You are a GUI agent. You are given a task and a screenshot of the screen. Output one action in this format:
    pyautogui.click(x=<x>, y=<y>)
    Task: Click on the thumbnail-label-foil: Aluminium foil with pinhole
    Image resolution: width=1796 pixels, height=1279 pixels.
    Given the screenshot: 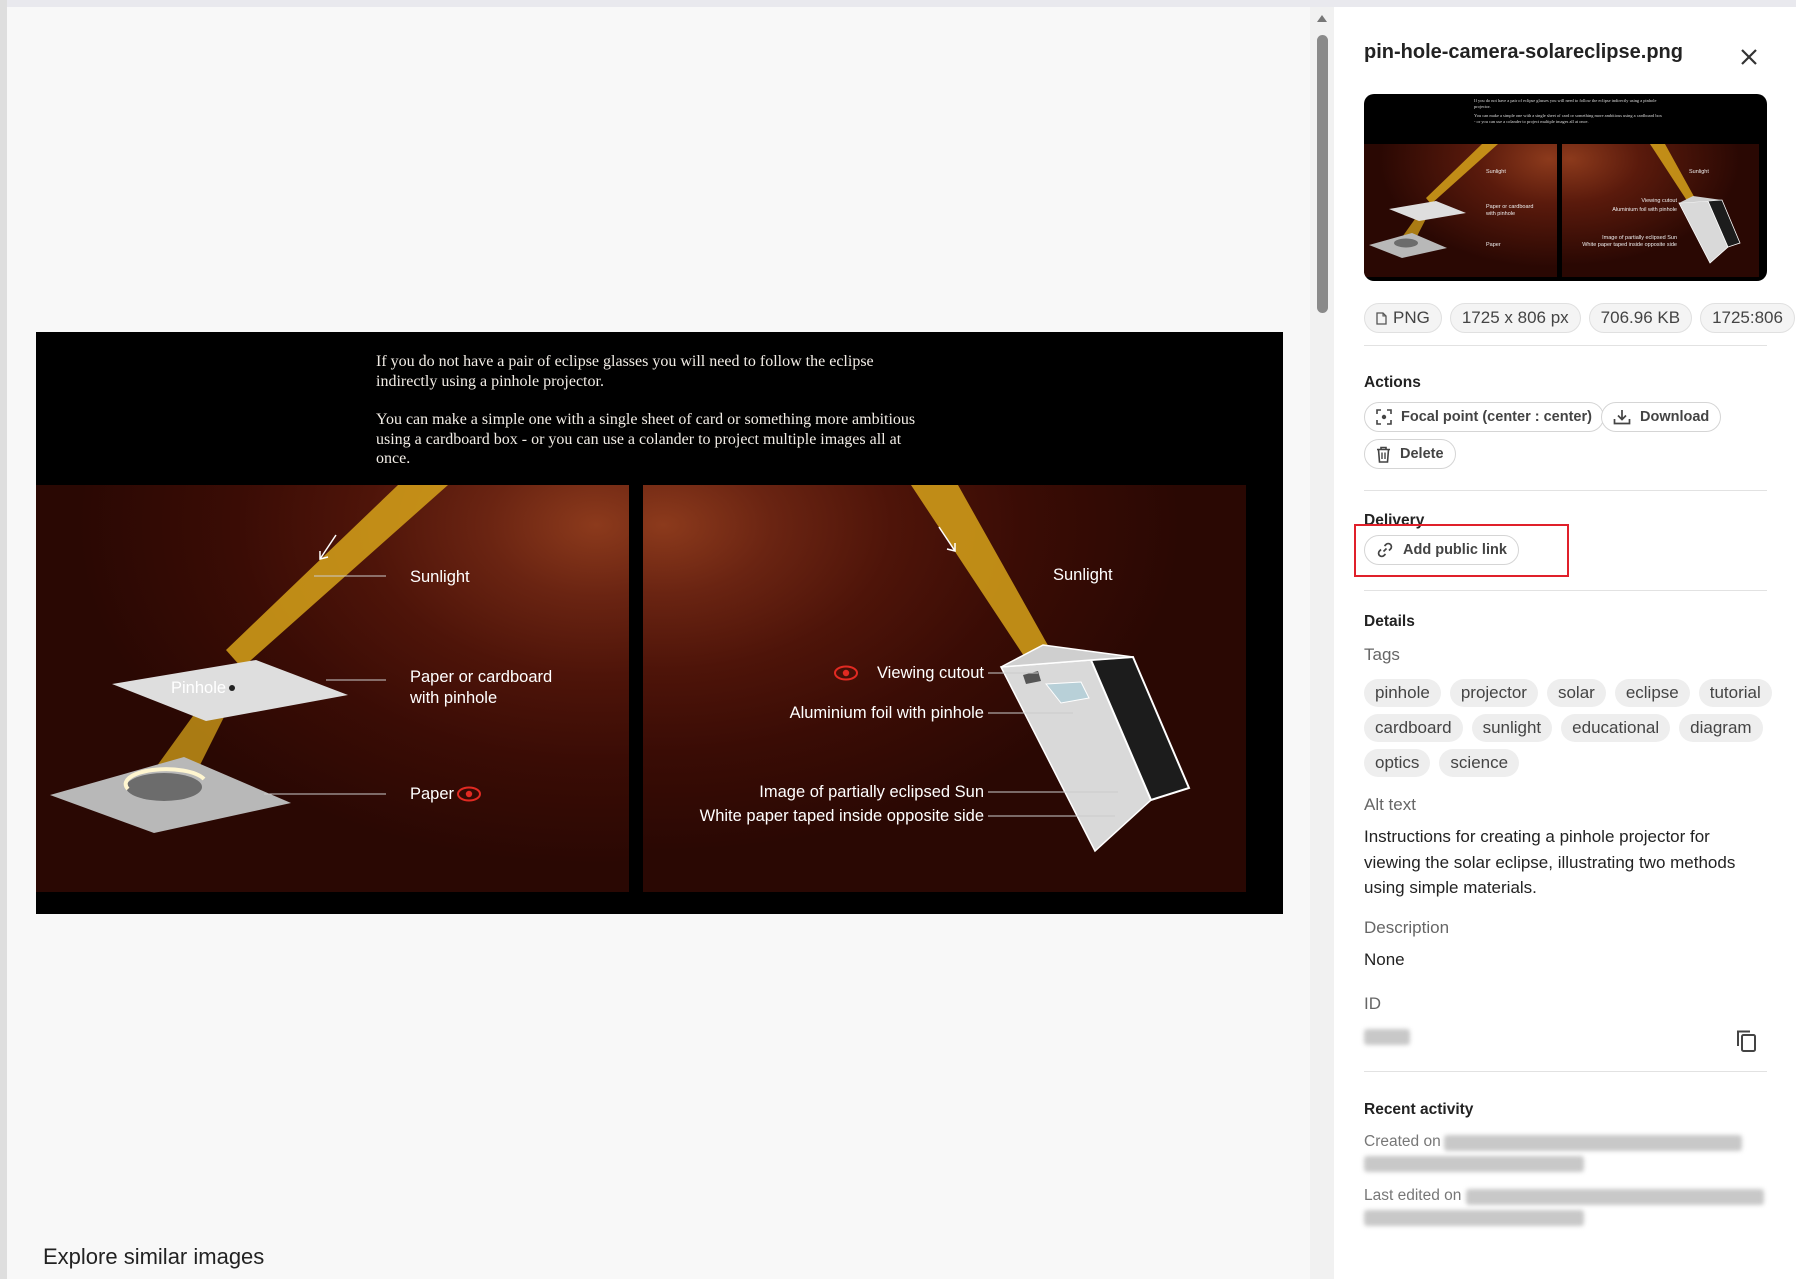 What is the action you would take?
    pyautogui.click(x=1644, y=210)
    